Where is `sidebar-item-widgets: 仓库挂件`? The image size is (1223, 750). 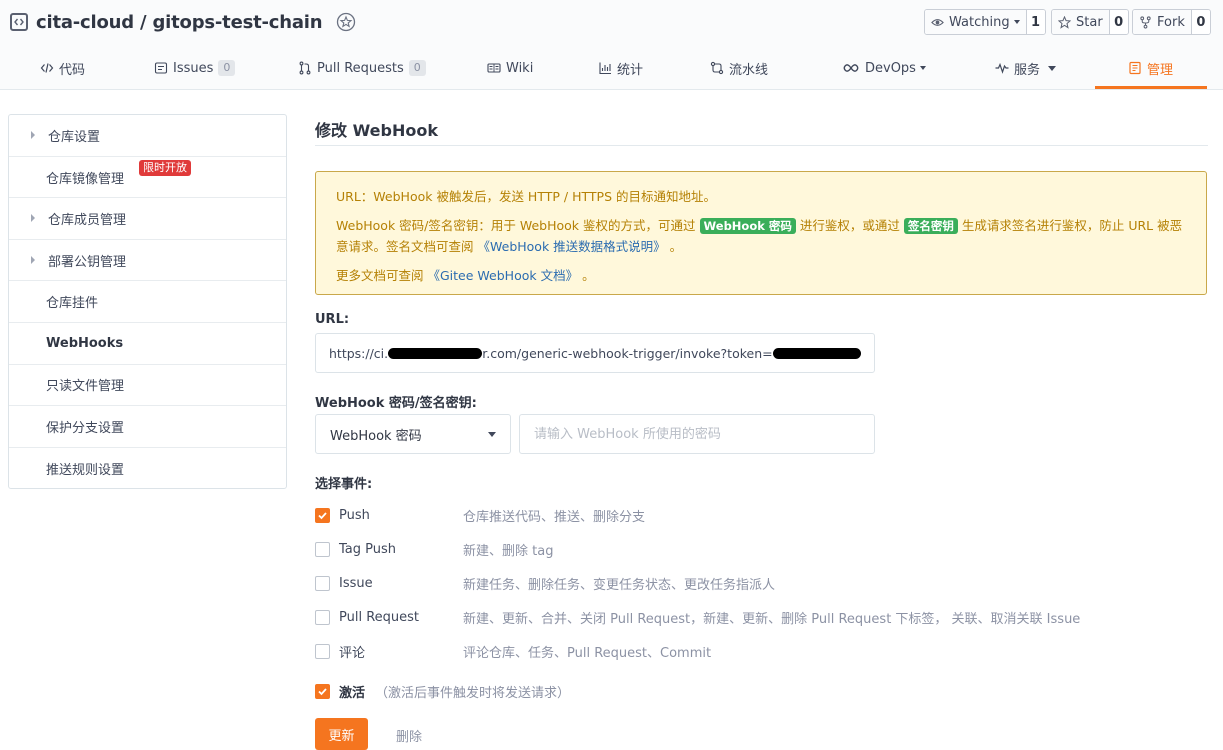
sidebar-item-widgets: 仓库挂件 is located at coordinates (147, 302).